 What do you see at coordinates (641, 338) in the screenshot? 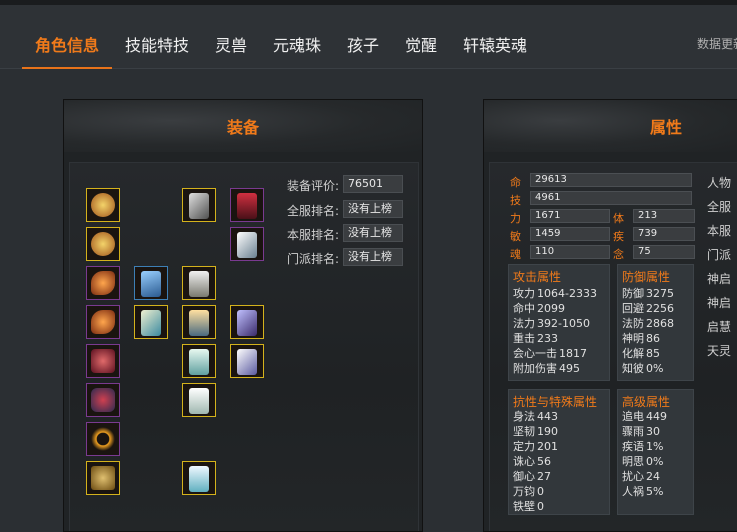
I see `defense-row: 神明 86` at bounding box center [641, 338].